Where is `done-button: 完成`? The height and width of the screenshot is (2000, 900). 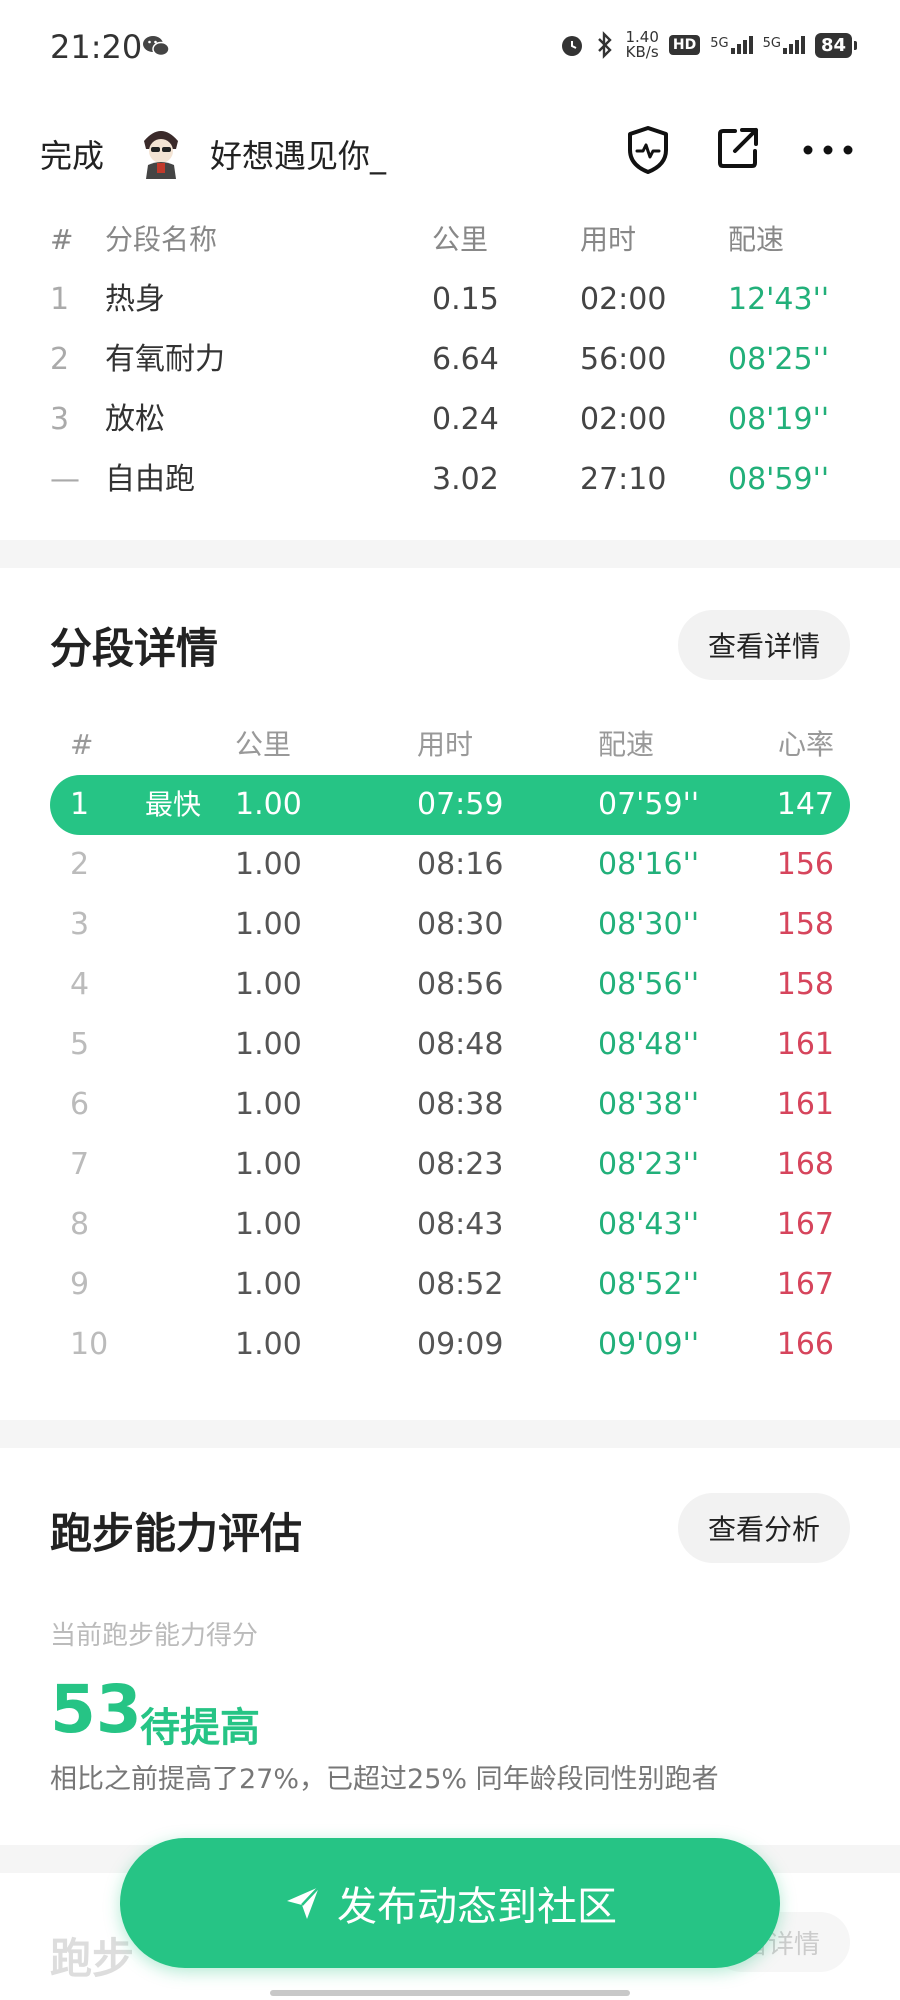
done-button: 完成 is located at coordinates (72, 154).